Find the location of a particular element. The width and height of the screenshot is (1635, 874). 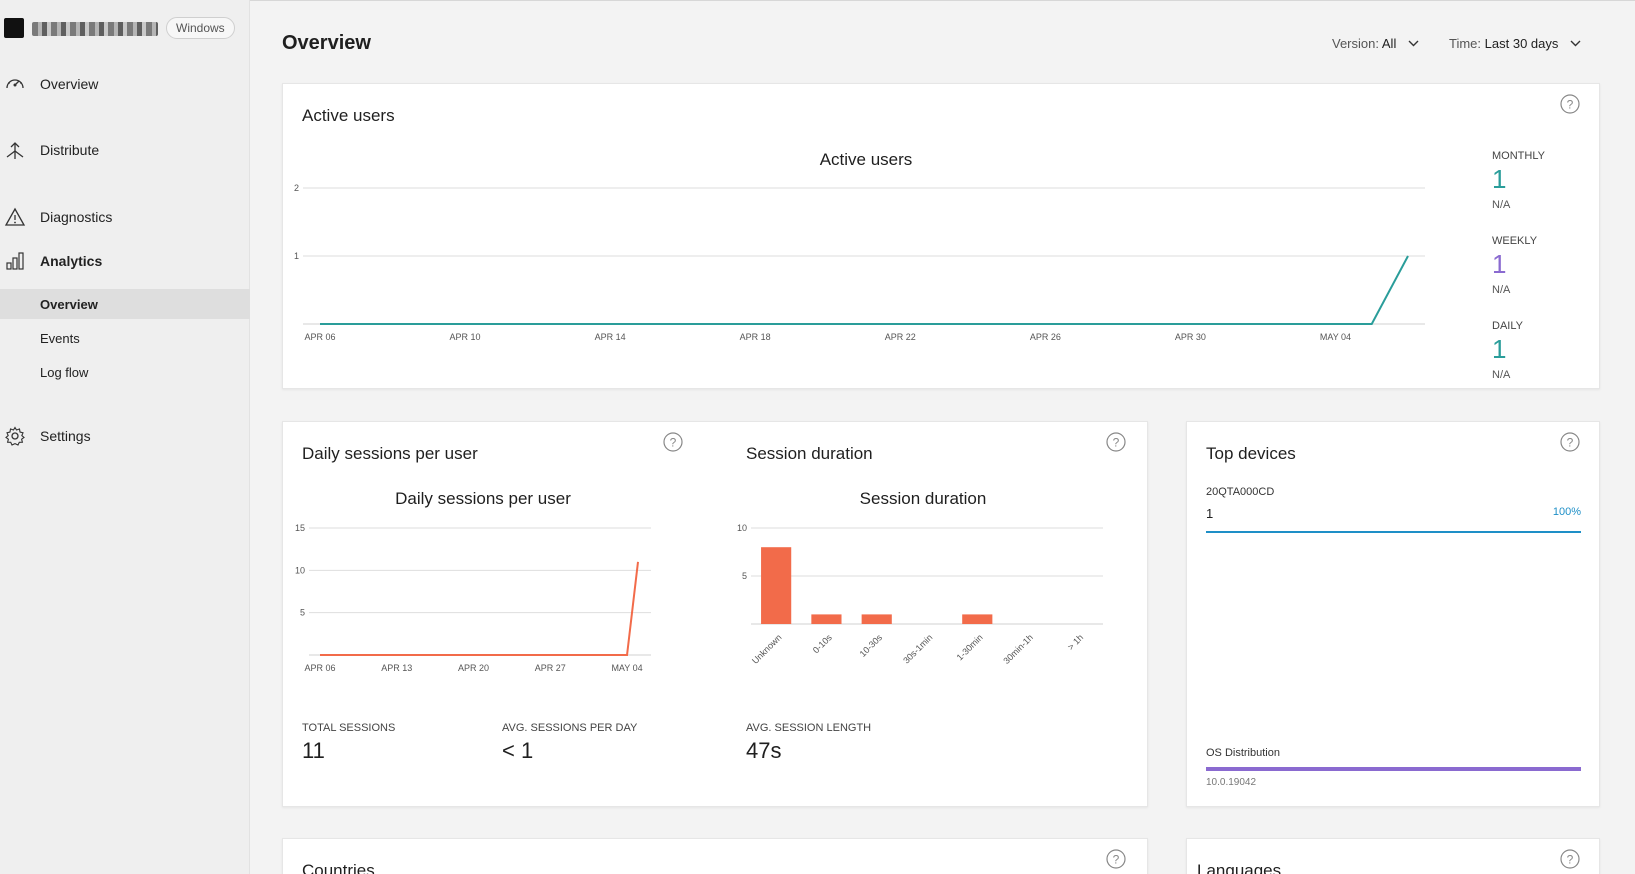

card-title: Countries is located at coordinates (338, 867).